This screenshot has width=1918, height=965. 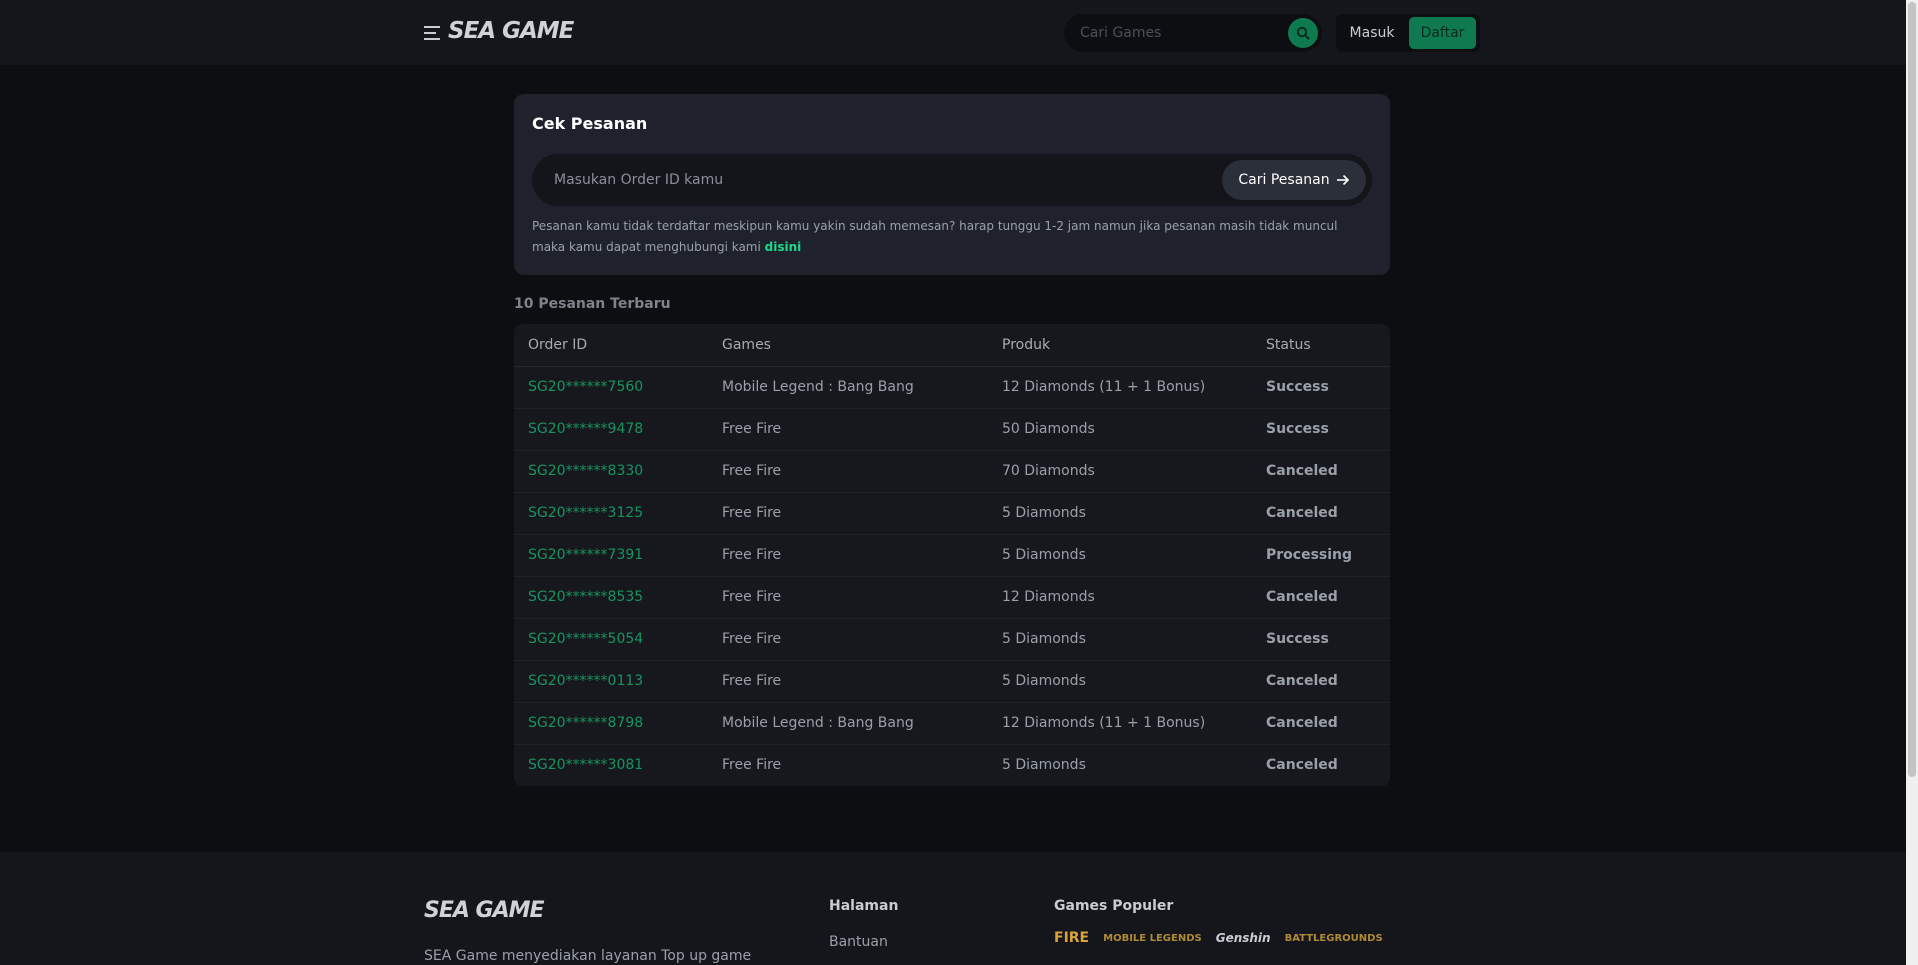 I want to click on order-id-cell: SG20******3081, so click(x=611, y=764).